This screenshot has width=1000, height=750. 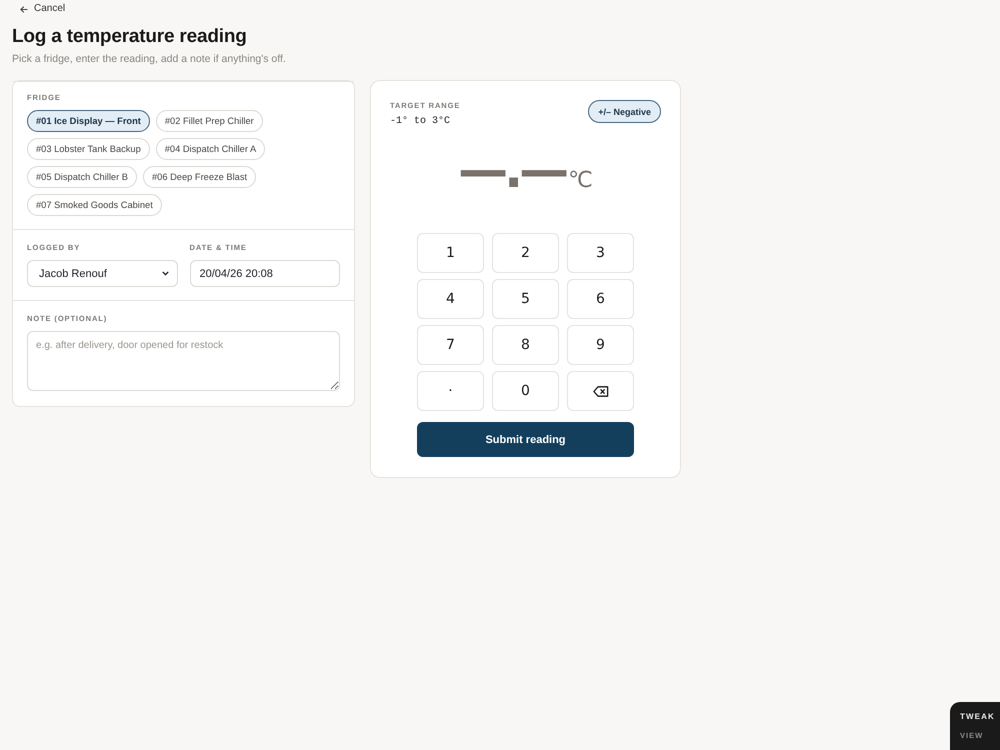 What do you see at coordinates (525, 345) in the screenshot?
I see `keypad-key: 8` at bounding box center [525, 345].